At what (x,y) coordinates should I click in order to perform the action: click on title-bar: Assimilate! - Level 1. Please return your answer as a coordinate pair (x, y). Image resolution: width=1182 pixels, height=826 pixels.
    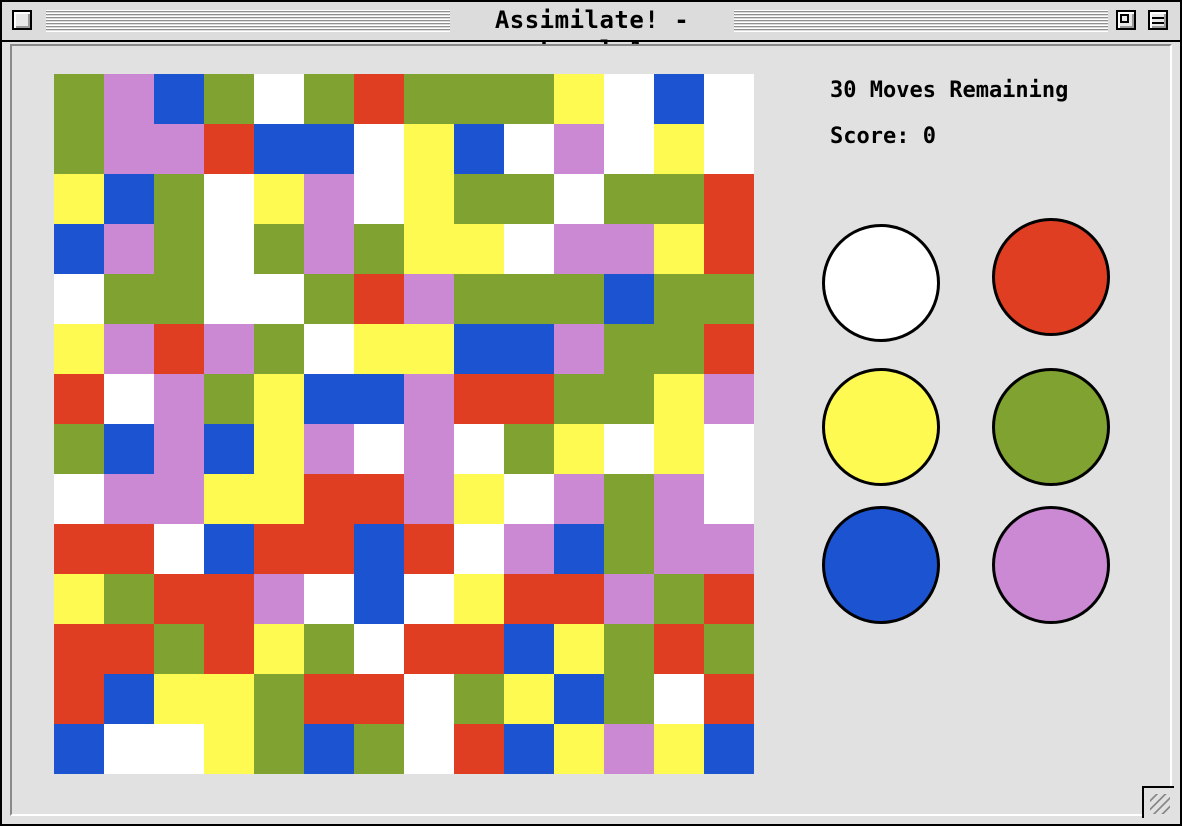
    Looking at the image, I should click on (591, 33).